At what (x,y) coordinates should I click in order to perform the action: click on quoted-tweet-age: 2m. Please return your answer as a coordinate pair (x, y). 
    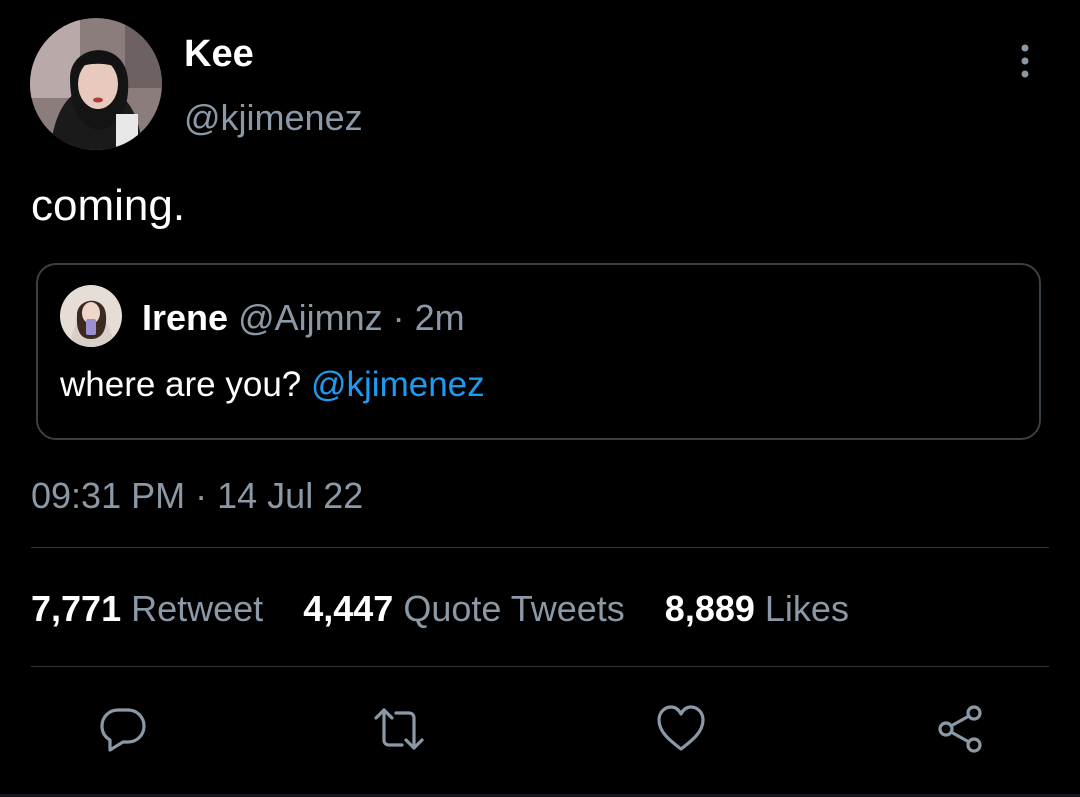
    Looking at the image, I should click on (439, 317).